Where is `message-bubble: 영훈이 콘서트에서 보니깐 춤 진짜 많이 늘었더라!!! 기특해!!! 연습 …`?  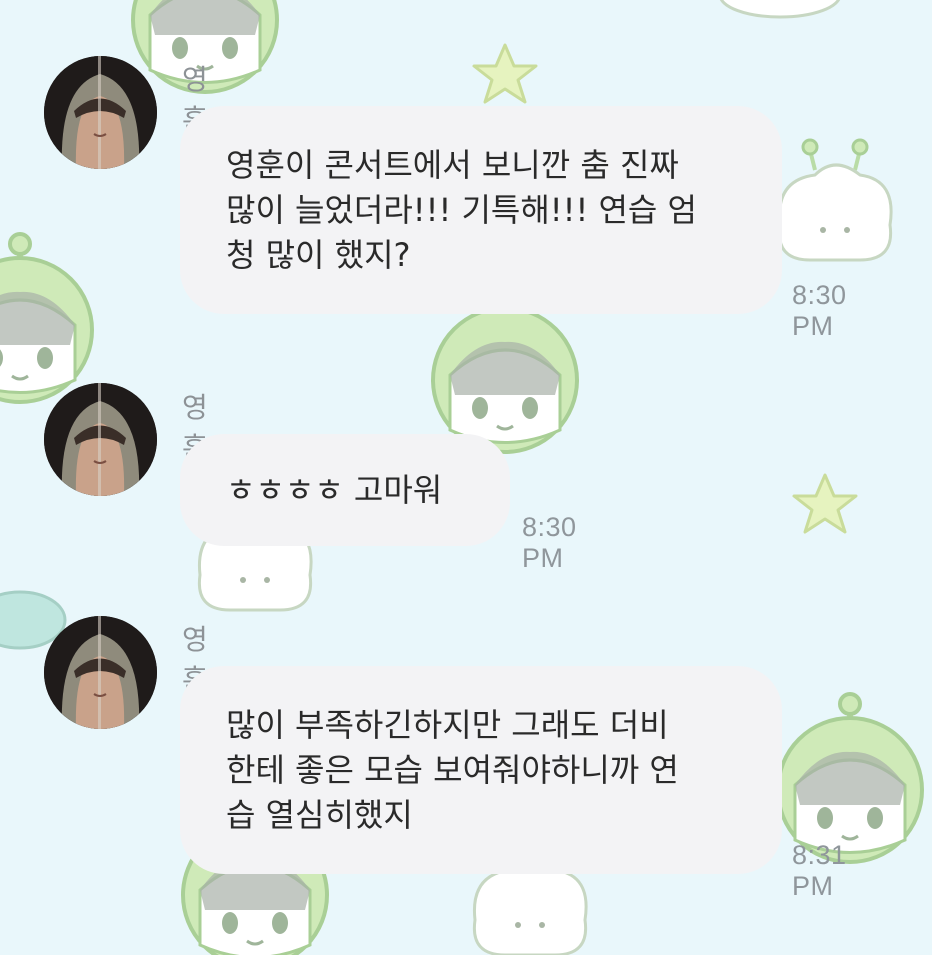 message-bubble: 영훈이 콘서트에서 보니깐 춤 진짜 많이 늘었더라!!! 기특해!!! 연습 … is located at coordinates (481, 210).